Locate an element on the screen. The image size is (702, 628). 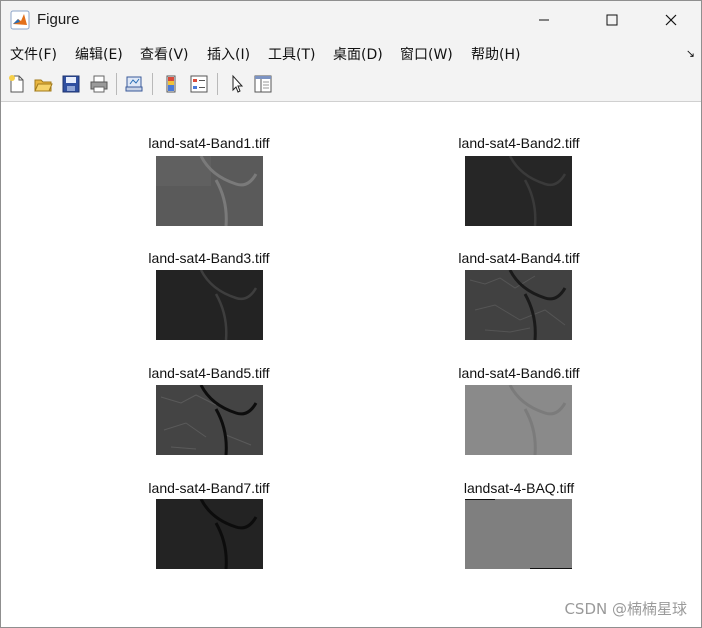
open-file-icon is located at coordinates (43, 85).